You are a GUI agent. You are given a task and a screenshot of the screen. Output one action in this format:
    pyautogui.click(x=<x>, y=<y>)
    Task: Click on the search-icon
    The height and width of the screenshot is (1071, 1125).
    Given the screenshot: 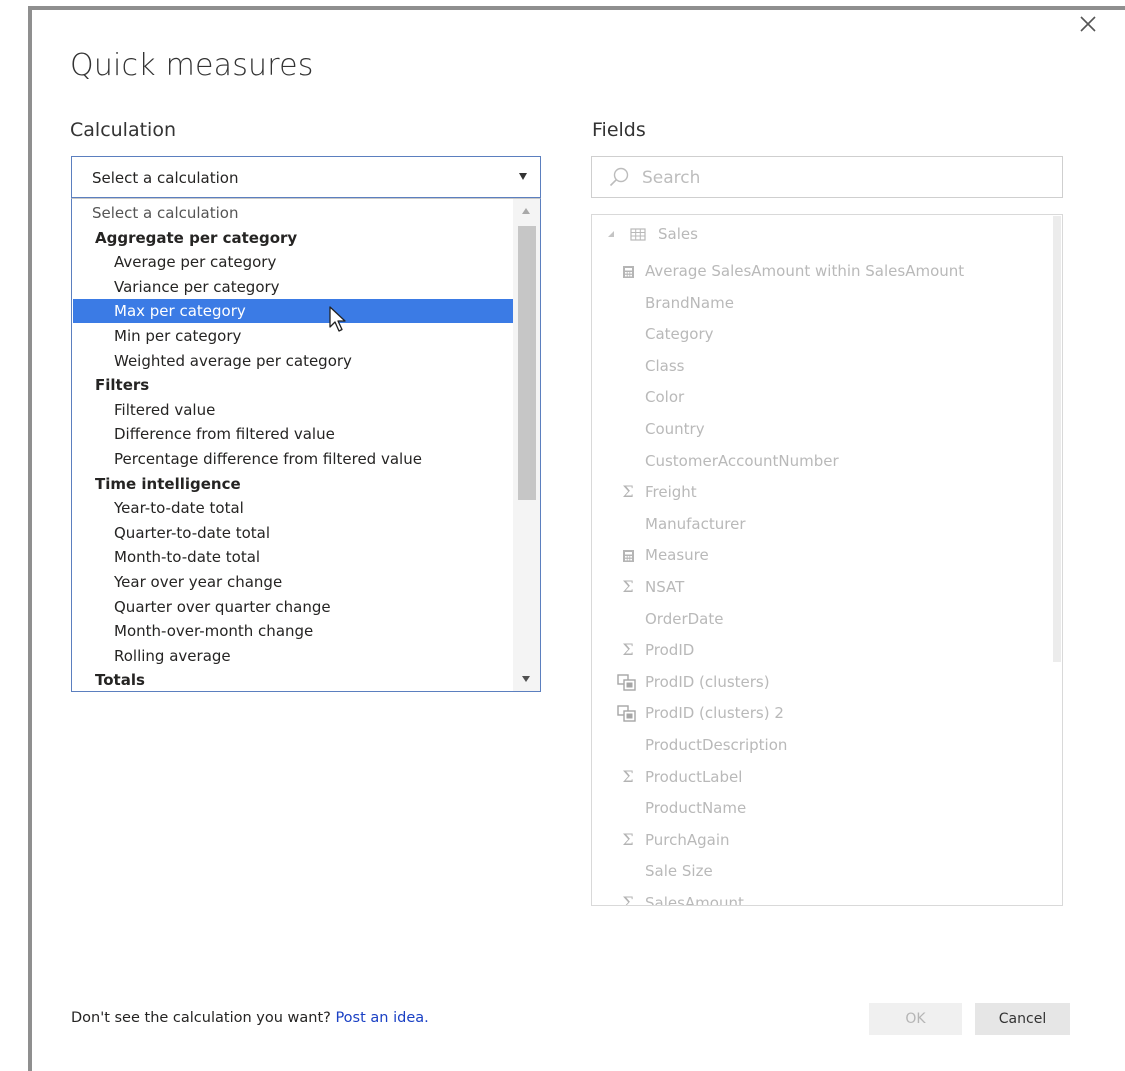 What is the action you would take?
    pyautogui.click(x=619, y=177)
    